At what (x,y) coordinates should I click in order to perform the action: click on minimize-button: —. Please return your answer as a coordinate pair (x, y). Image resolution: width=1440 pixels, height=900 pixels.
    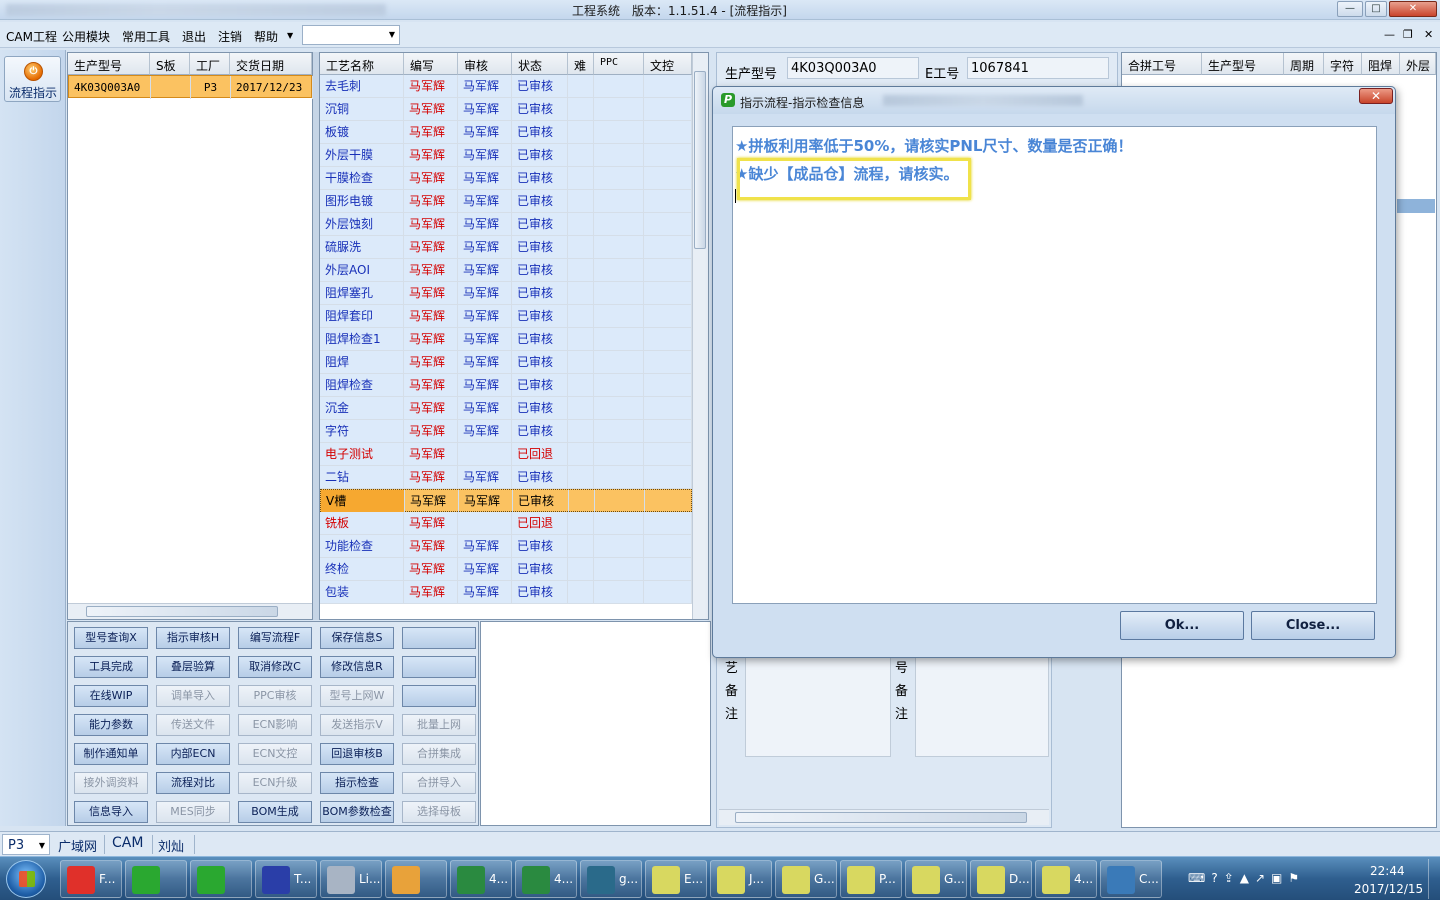
    Looking at the image, I should click on (1350, 9).